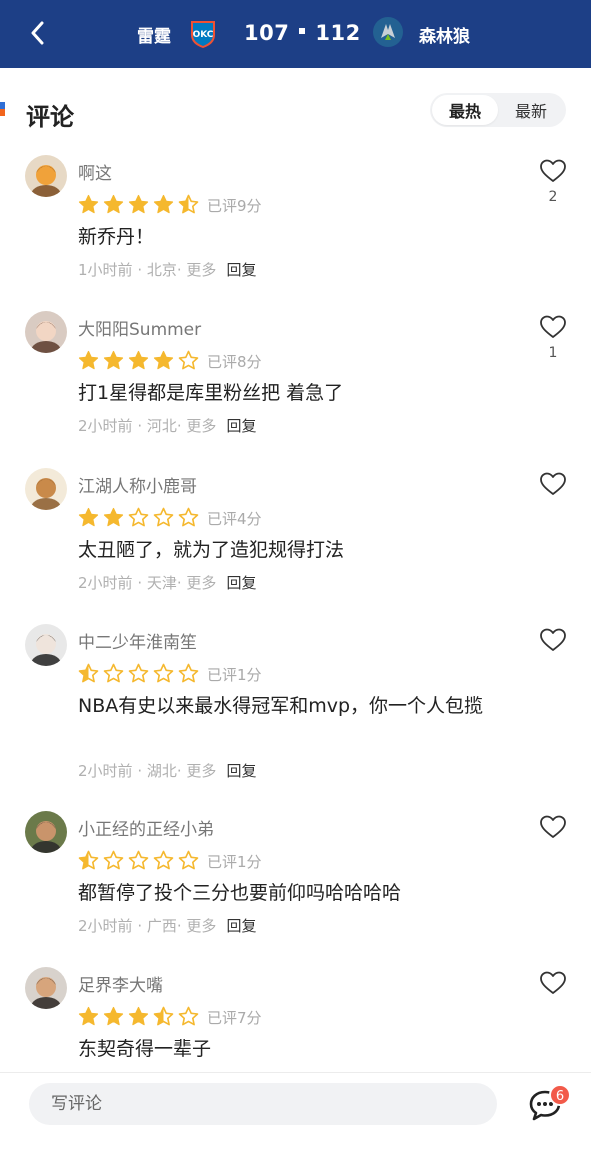 This screenshot has width=591, height=1173. Describe the element at coordinates (234, 1018) in the screenshot. I see `rating-text: 已评7分` at that location.